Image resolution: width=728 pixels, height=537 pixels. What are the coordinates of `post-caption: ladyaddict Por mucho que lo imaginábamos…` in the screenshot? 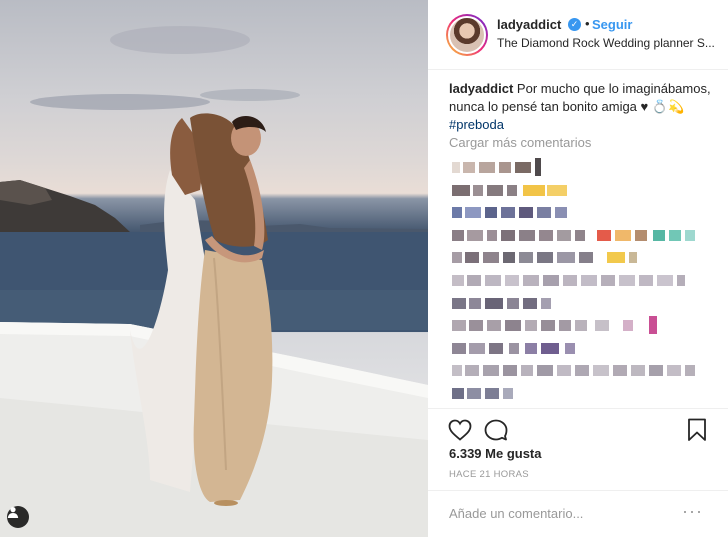 It's located at (580, 107).